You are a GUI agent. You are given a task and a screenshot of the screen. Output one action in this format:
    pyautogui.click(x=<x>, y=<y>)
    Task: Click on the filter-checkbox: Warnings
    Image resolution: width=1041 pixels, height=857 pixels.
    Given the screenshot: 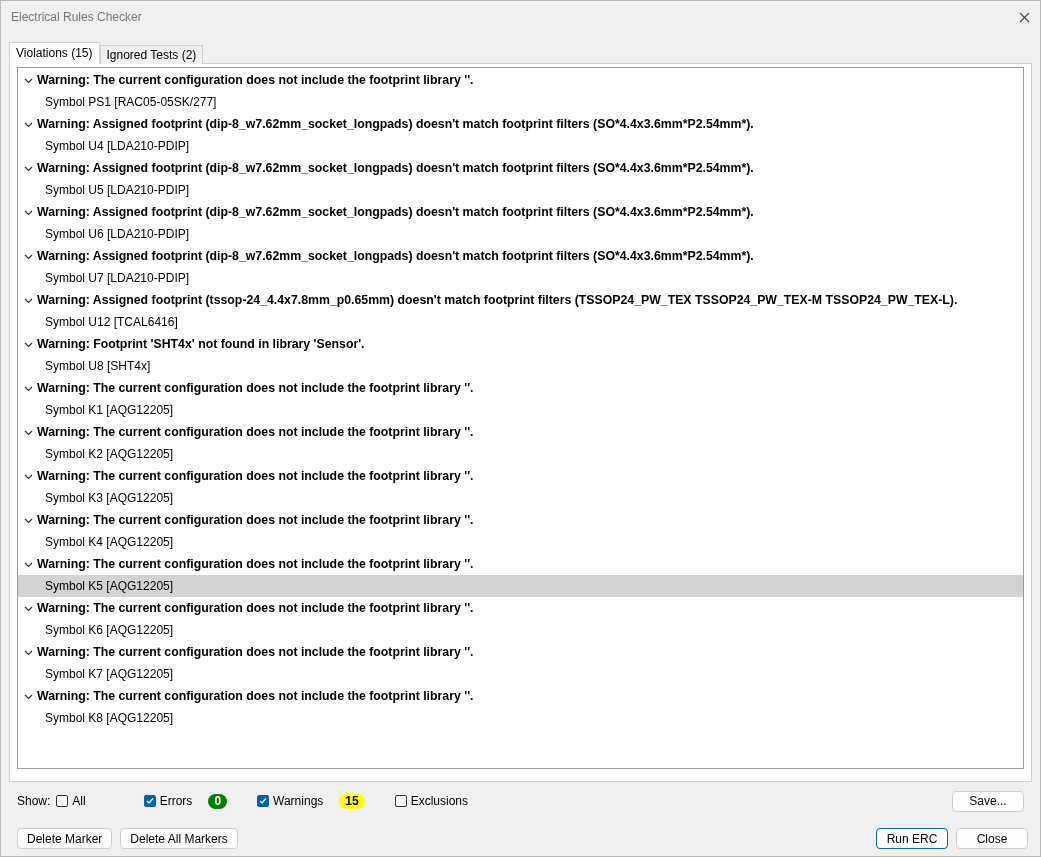 What is the action you would take?
    pyautogui.click(x=290, y=801)
    